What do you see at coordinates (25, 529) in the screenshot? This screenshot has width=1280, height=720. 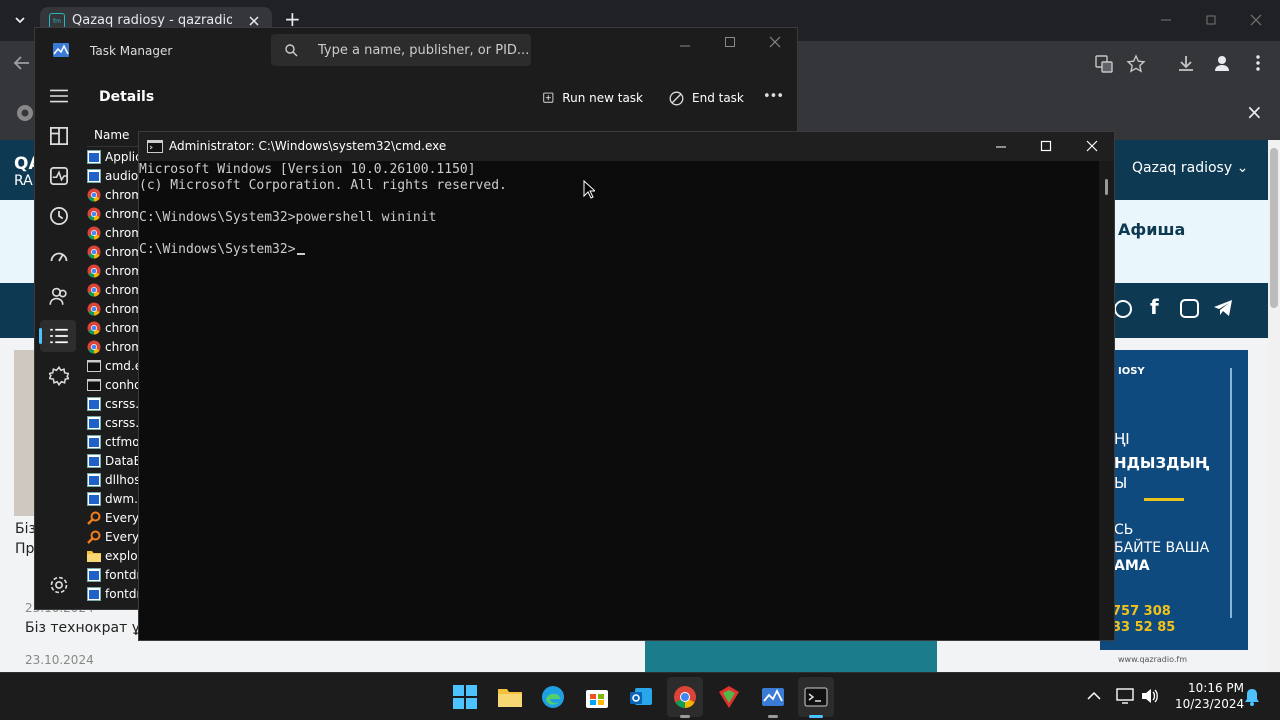 I see `teaser-line-1: Біз` at bounding box center [25, 529].